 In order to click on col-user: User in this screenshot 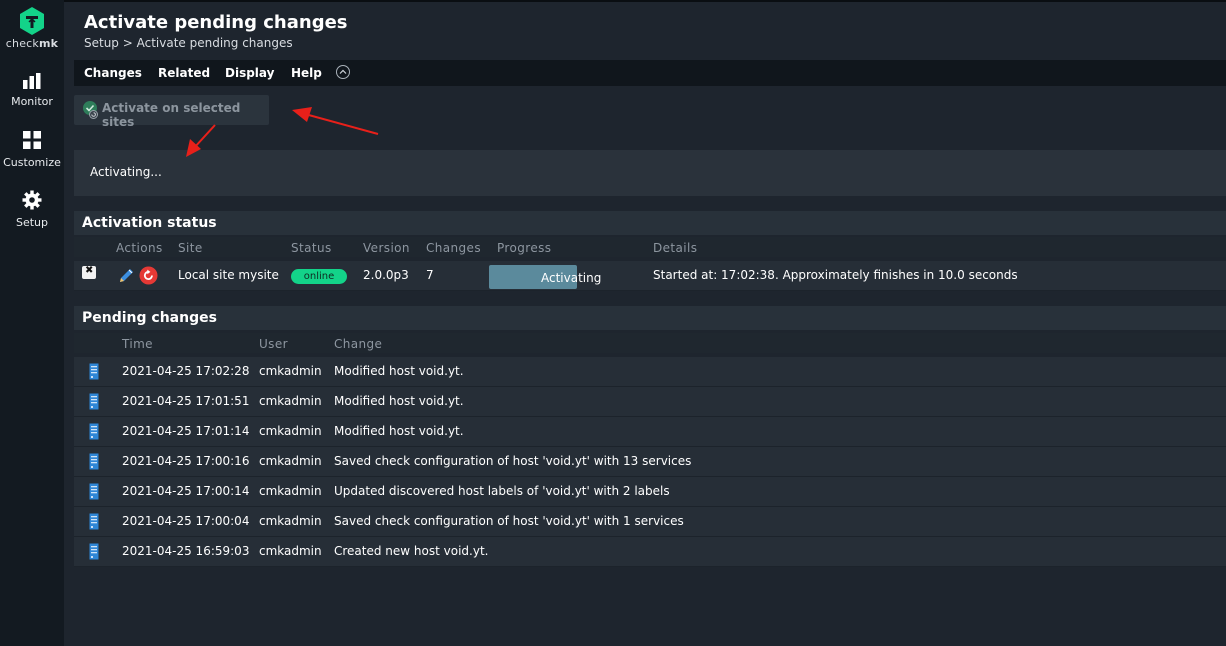, I will do `click(273, 344)`.